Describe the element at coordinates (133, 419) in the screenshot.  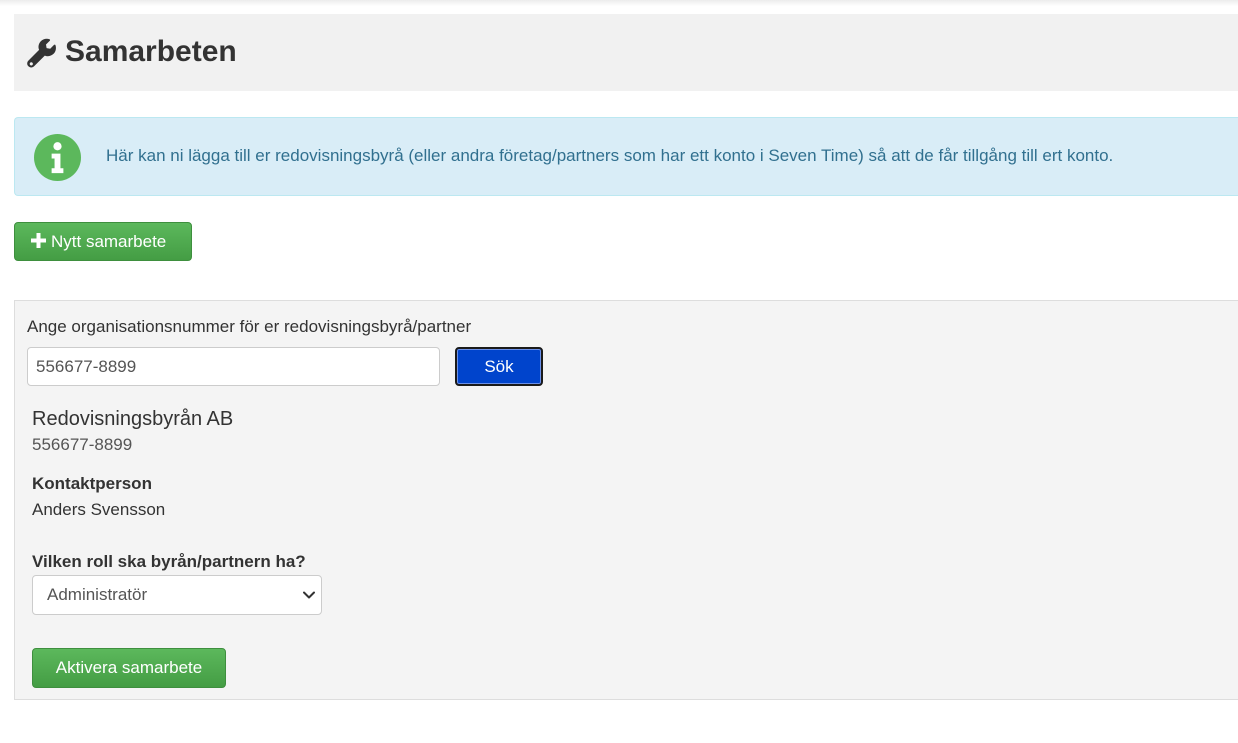
I see `company-name: Redovisningsbyrån AB` at that location.